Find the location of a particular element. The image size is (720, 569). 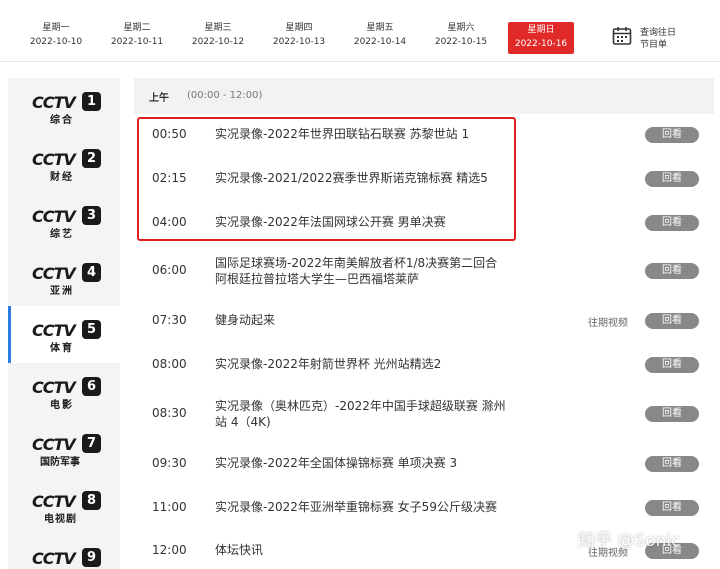

program-time: 07:30 is located at coordinates (169, 320).